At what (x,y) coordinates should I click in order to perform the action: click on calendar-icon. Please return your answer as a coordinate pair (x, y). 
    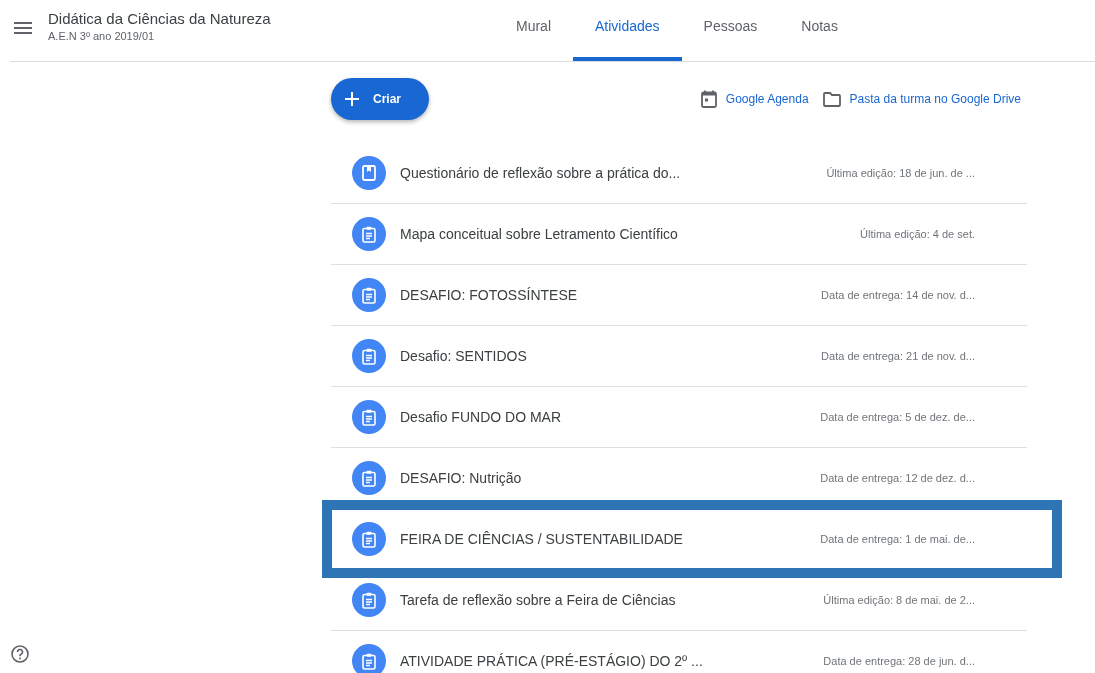
    Looking at the image, I should click on (708, 99).